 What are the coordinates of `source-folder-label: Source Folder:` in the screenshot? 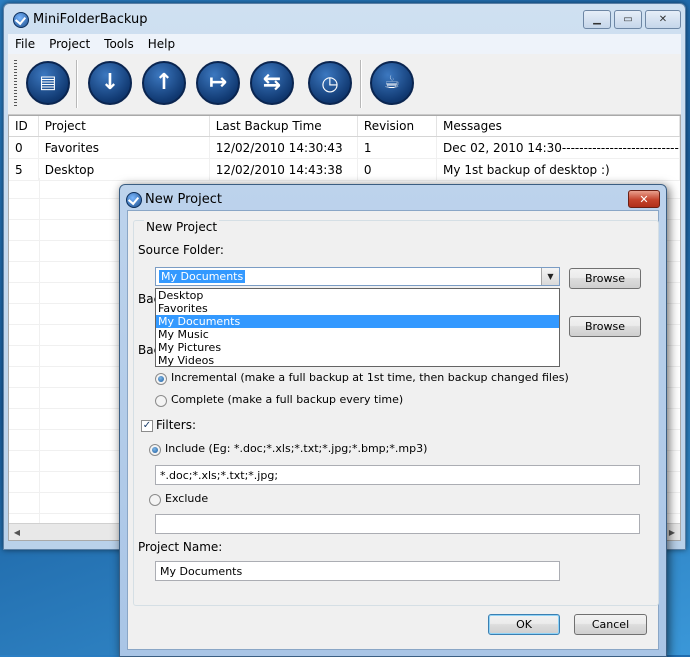 It's located at (181, 250).